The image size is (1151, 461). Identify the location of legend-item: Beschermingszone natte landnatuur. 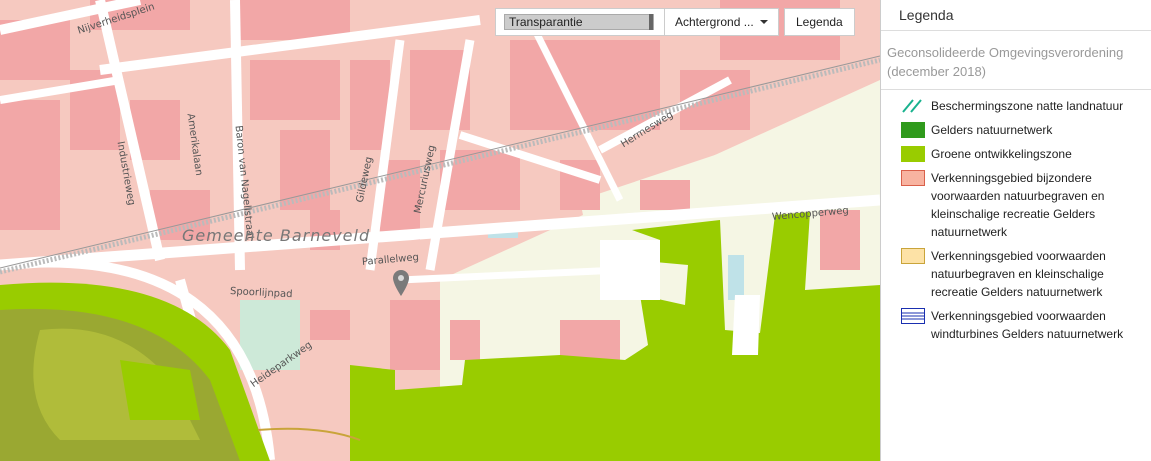
(1026, 106).